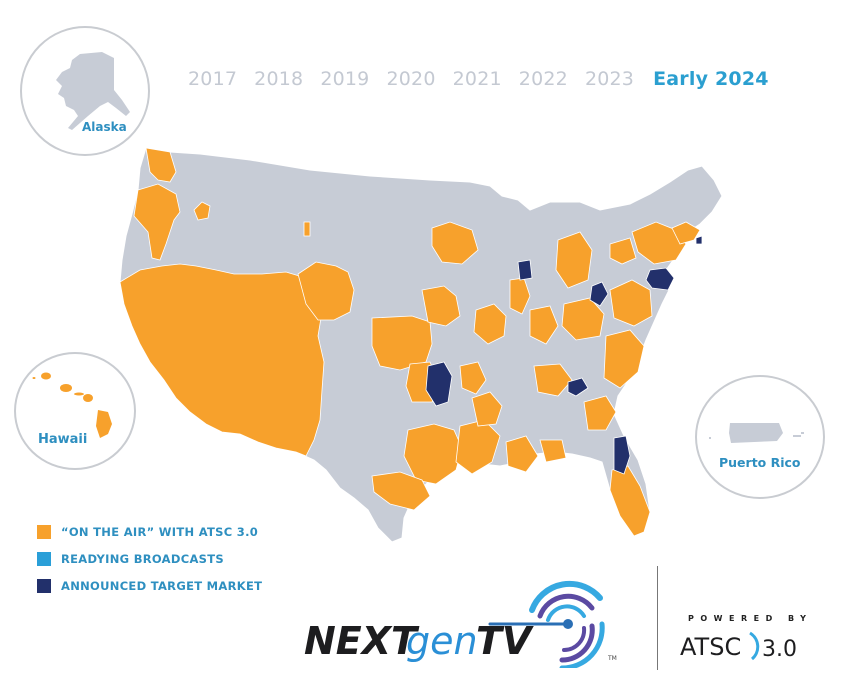 This screenshot has height=673, width=849. I want to click on legend-item-readying: READYING BROADCASTS, so click(149, 558).